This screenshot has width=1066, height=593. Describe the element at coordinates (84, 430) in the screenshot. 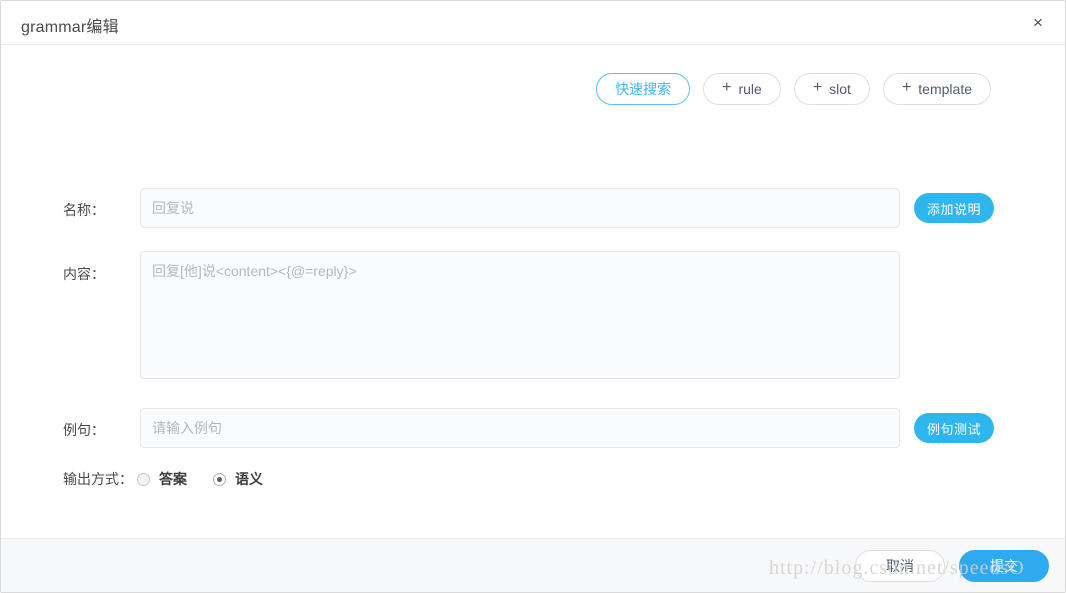

I see `example-label: 例句：` at that location.